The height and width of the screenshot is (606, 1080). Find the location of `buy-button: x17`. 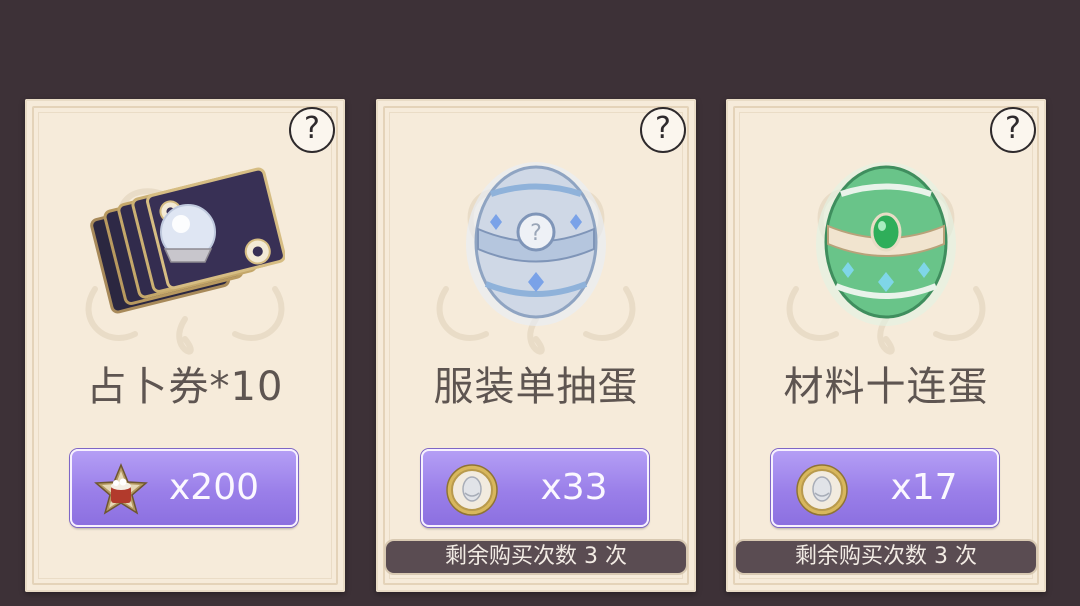

buy-button: x17 is located at coordinates (885, 488).